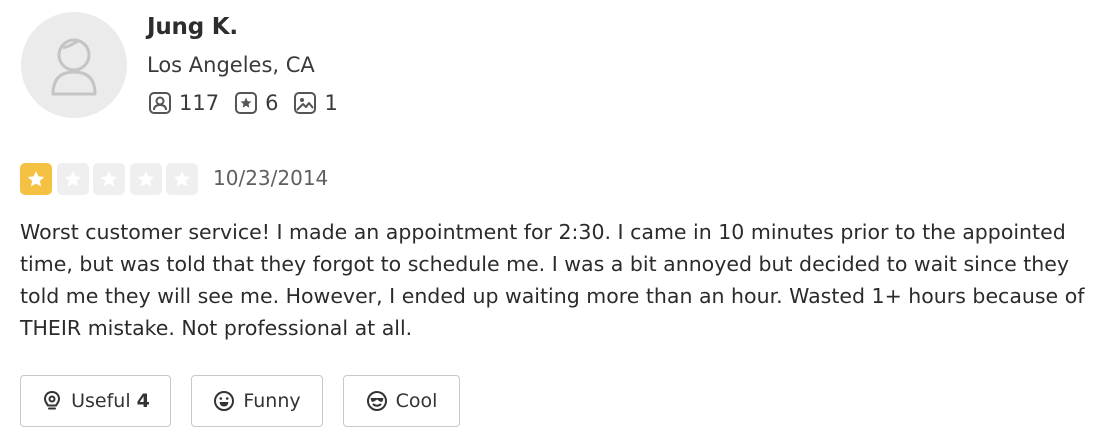 This screenshot has height=444, width=1101. I want to click on funny-button: Funny, so click(257, 401).